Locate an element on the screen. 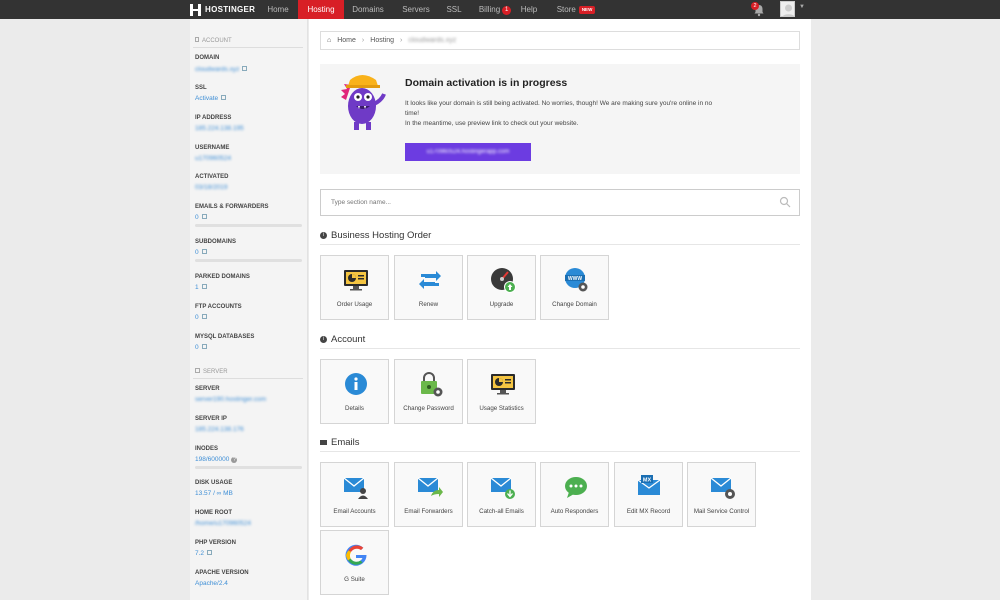  php-version-value: 7.2 is located at coordinates (204, 553).